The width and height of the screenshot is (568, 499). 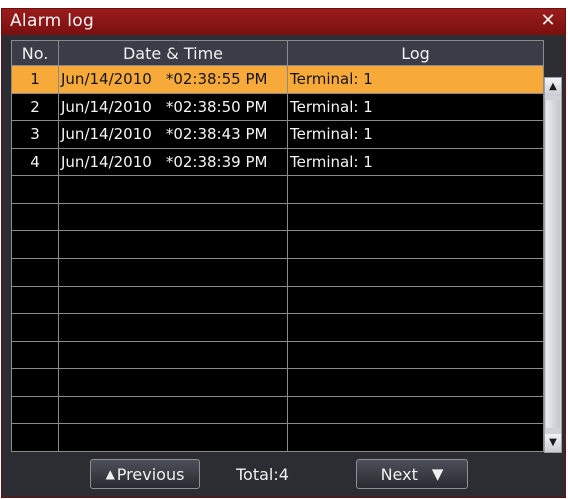 I want to click on table-row: 2 Jun/14/2010 *02:38:50 PM Terminal: 1, so click(x=277, y=107).